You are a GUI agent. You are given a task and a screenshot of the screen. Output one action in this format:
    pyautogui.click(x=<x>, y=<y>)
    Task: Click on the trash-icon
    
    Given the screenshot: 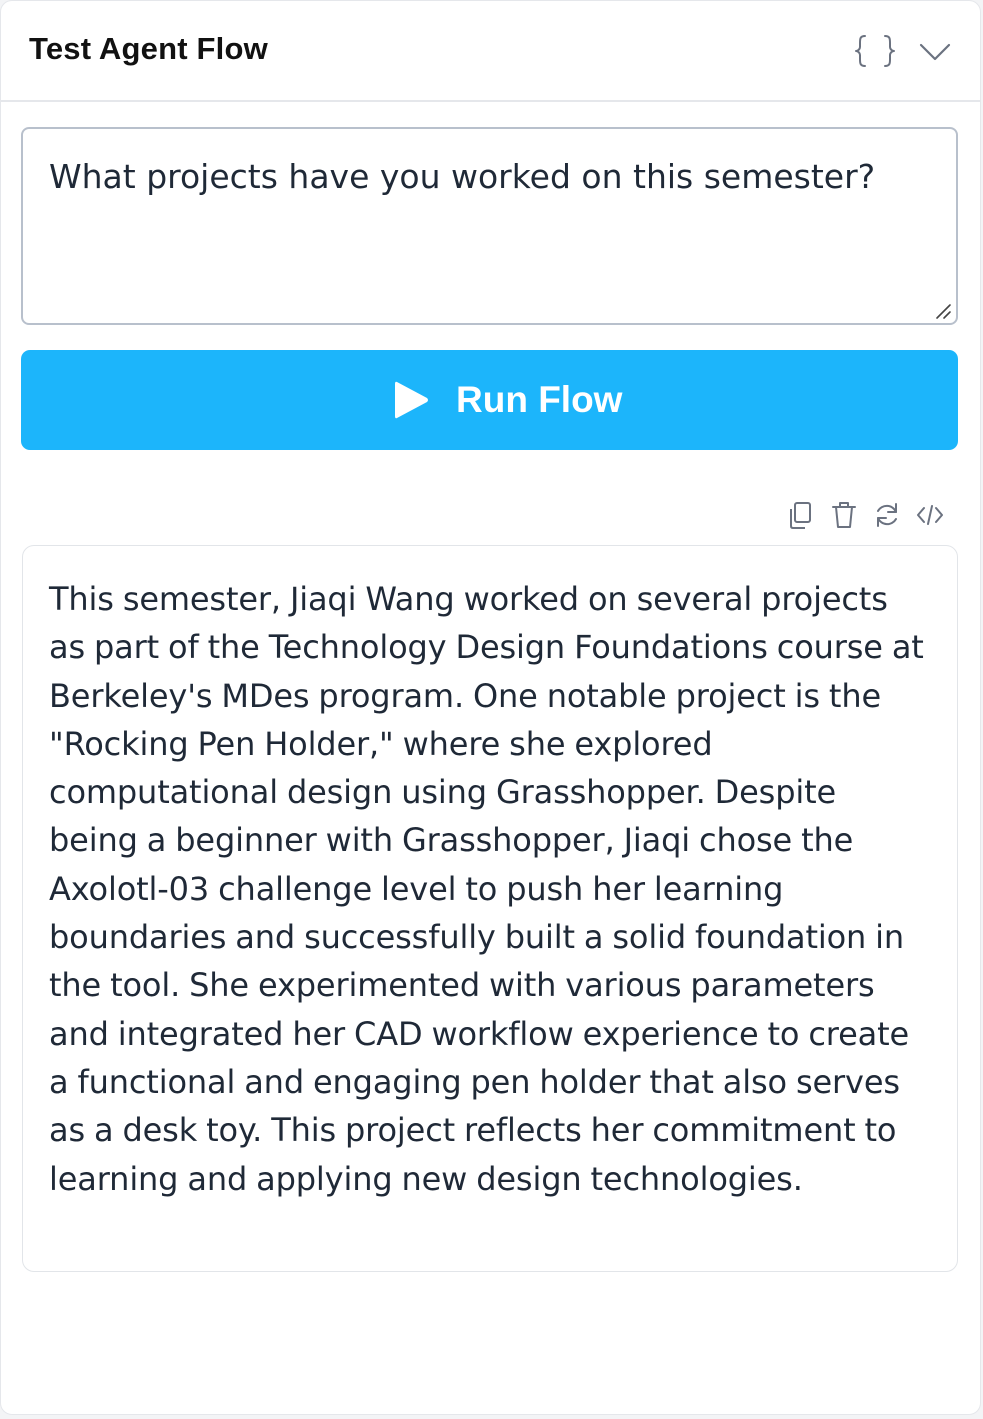 What is the action you would take?
    pyautogui.click(x=844, y=515)
    